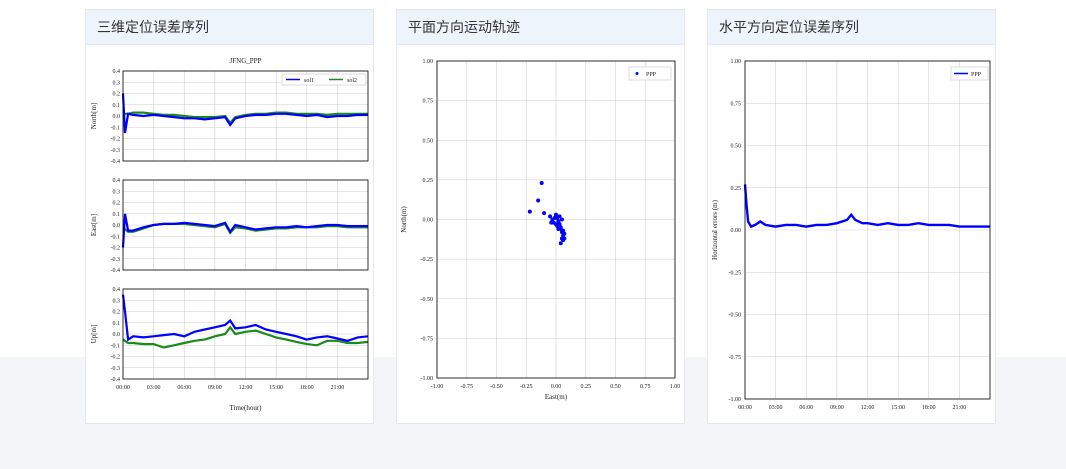  What do you see at coordinates (117, 95) in the screenshot?
I see `y-tick-label: 0.2` at bounding box center [117, 95].